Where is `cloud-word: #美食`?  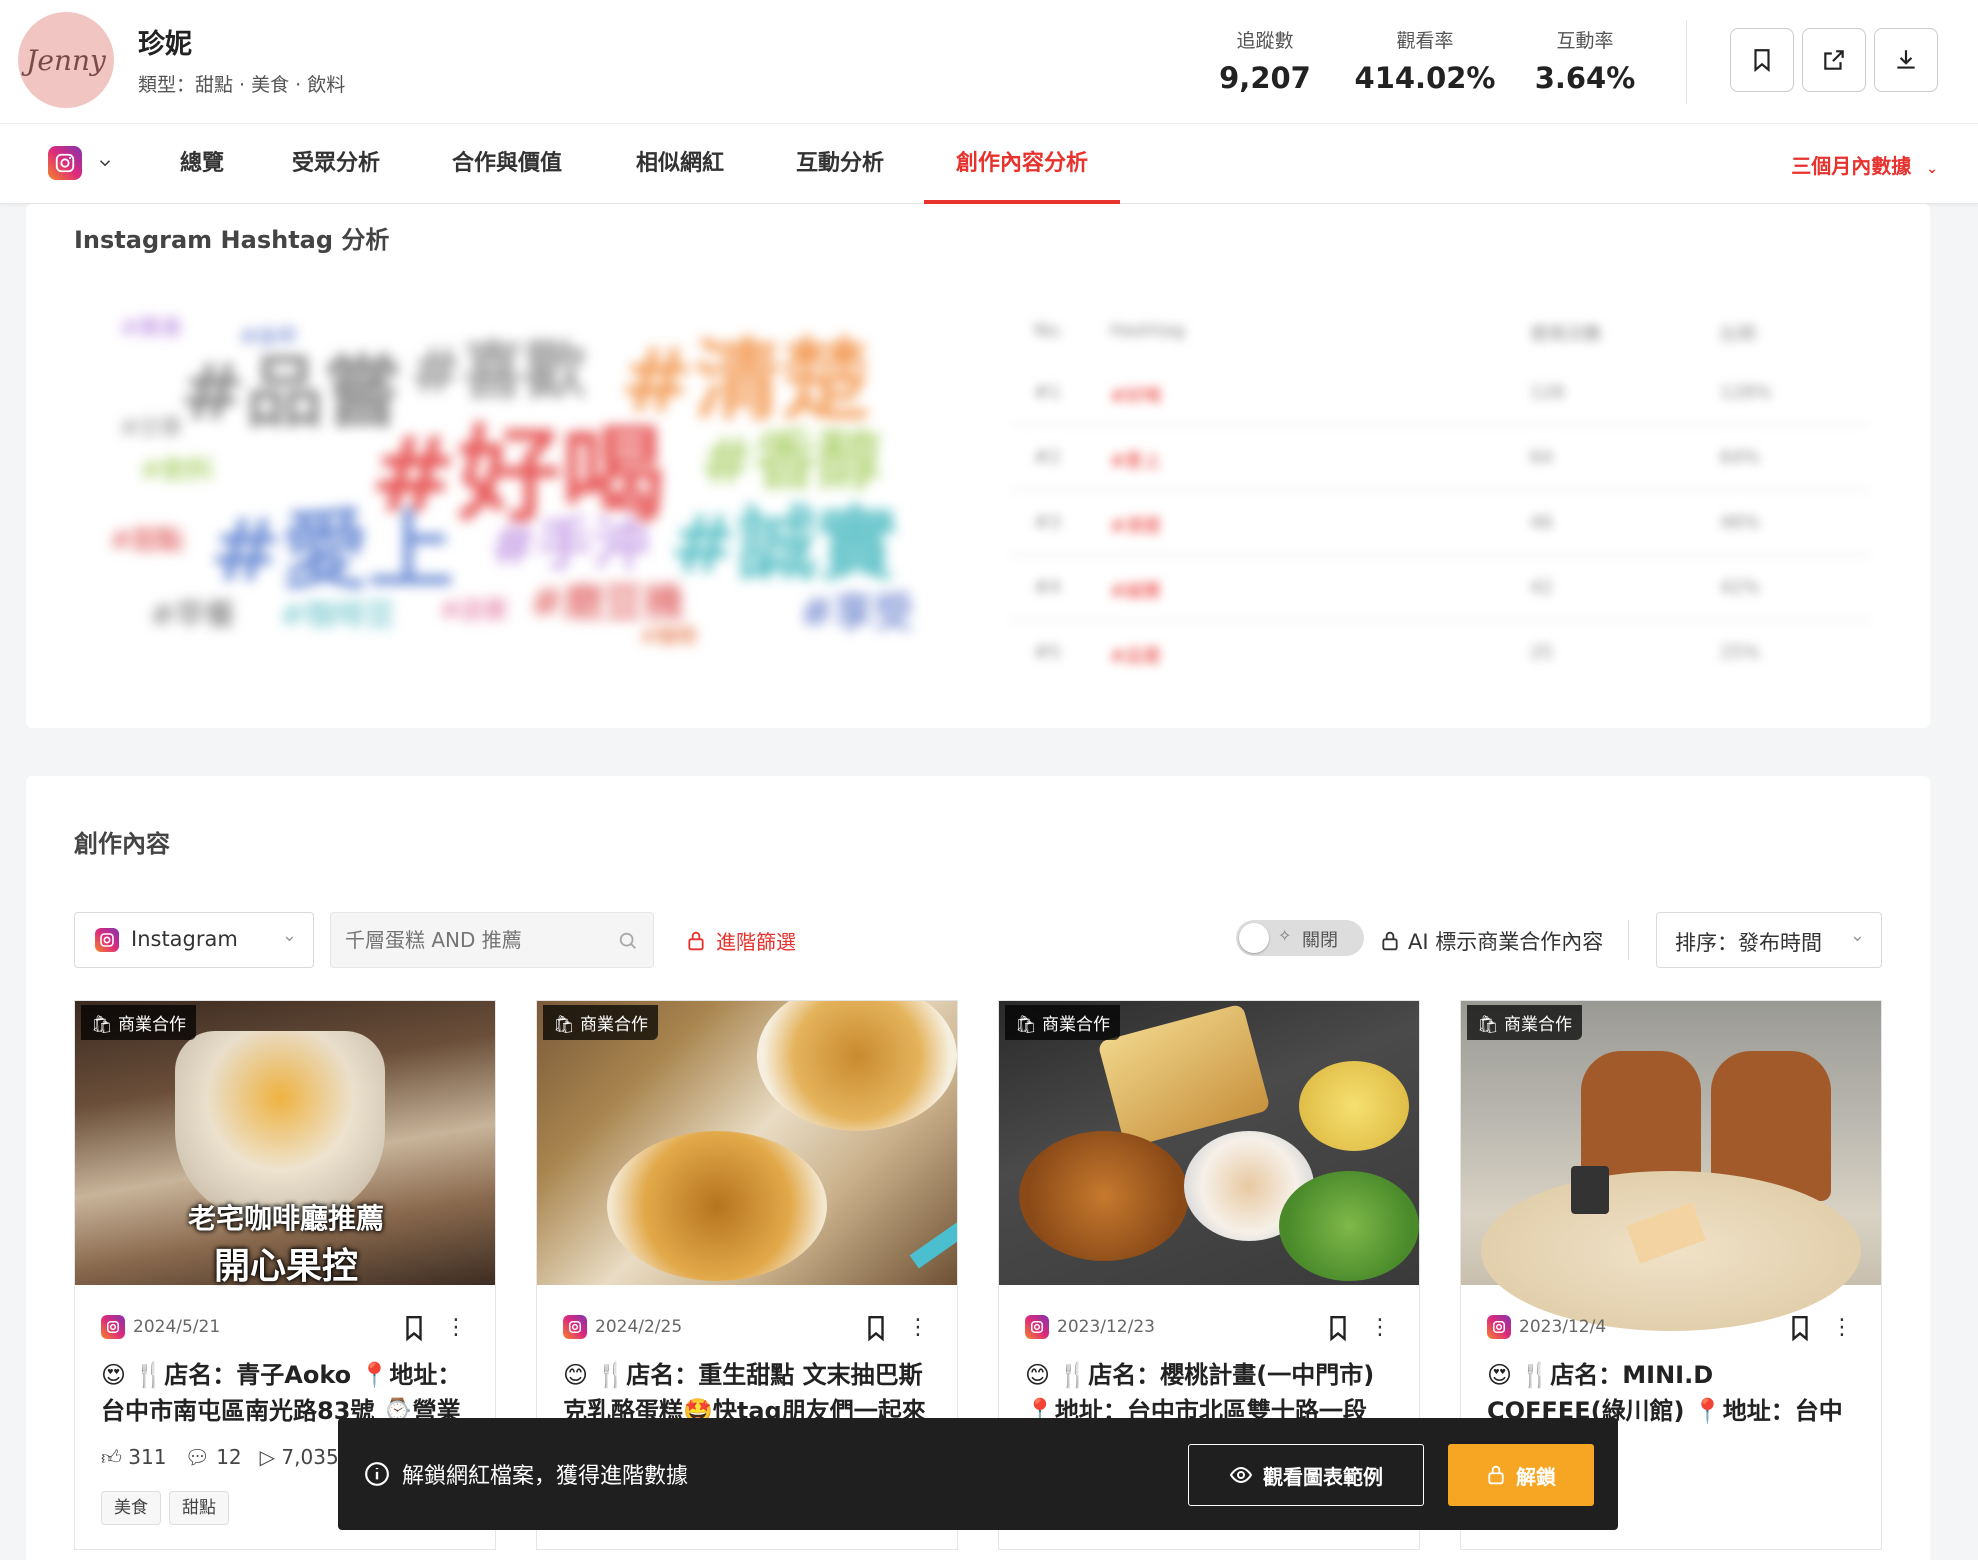 cloud-word: #美食 is located at coordinates (151, 328).